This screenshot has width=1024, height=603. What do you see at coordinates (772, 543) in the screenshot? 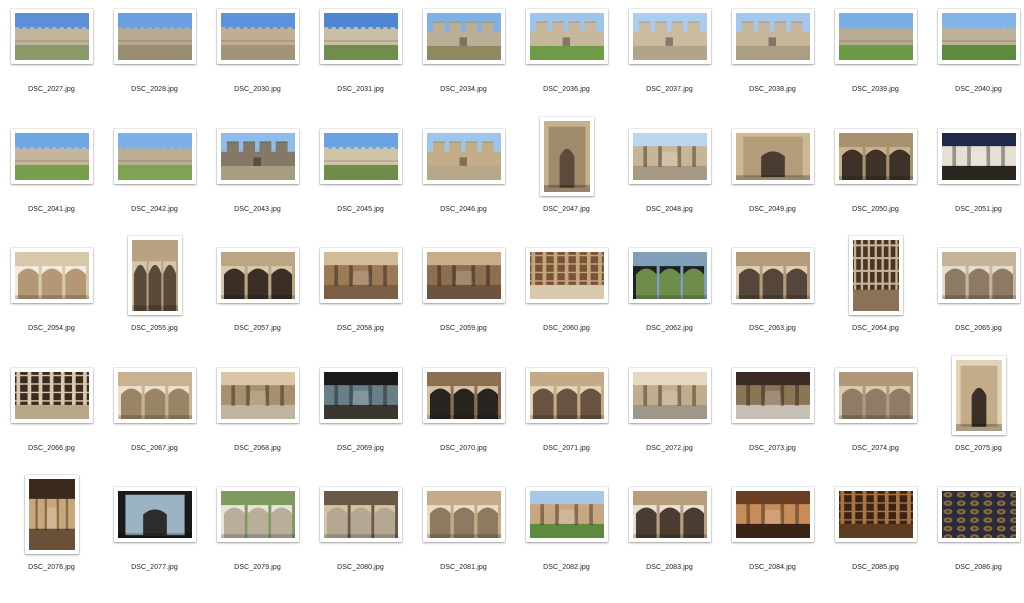
I see `file-item: DSC_2084.jpg` at bounding box center [772, 543].